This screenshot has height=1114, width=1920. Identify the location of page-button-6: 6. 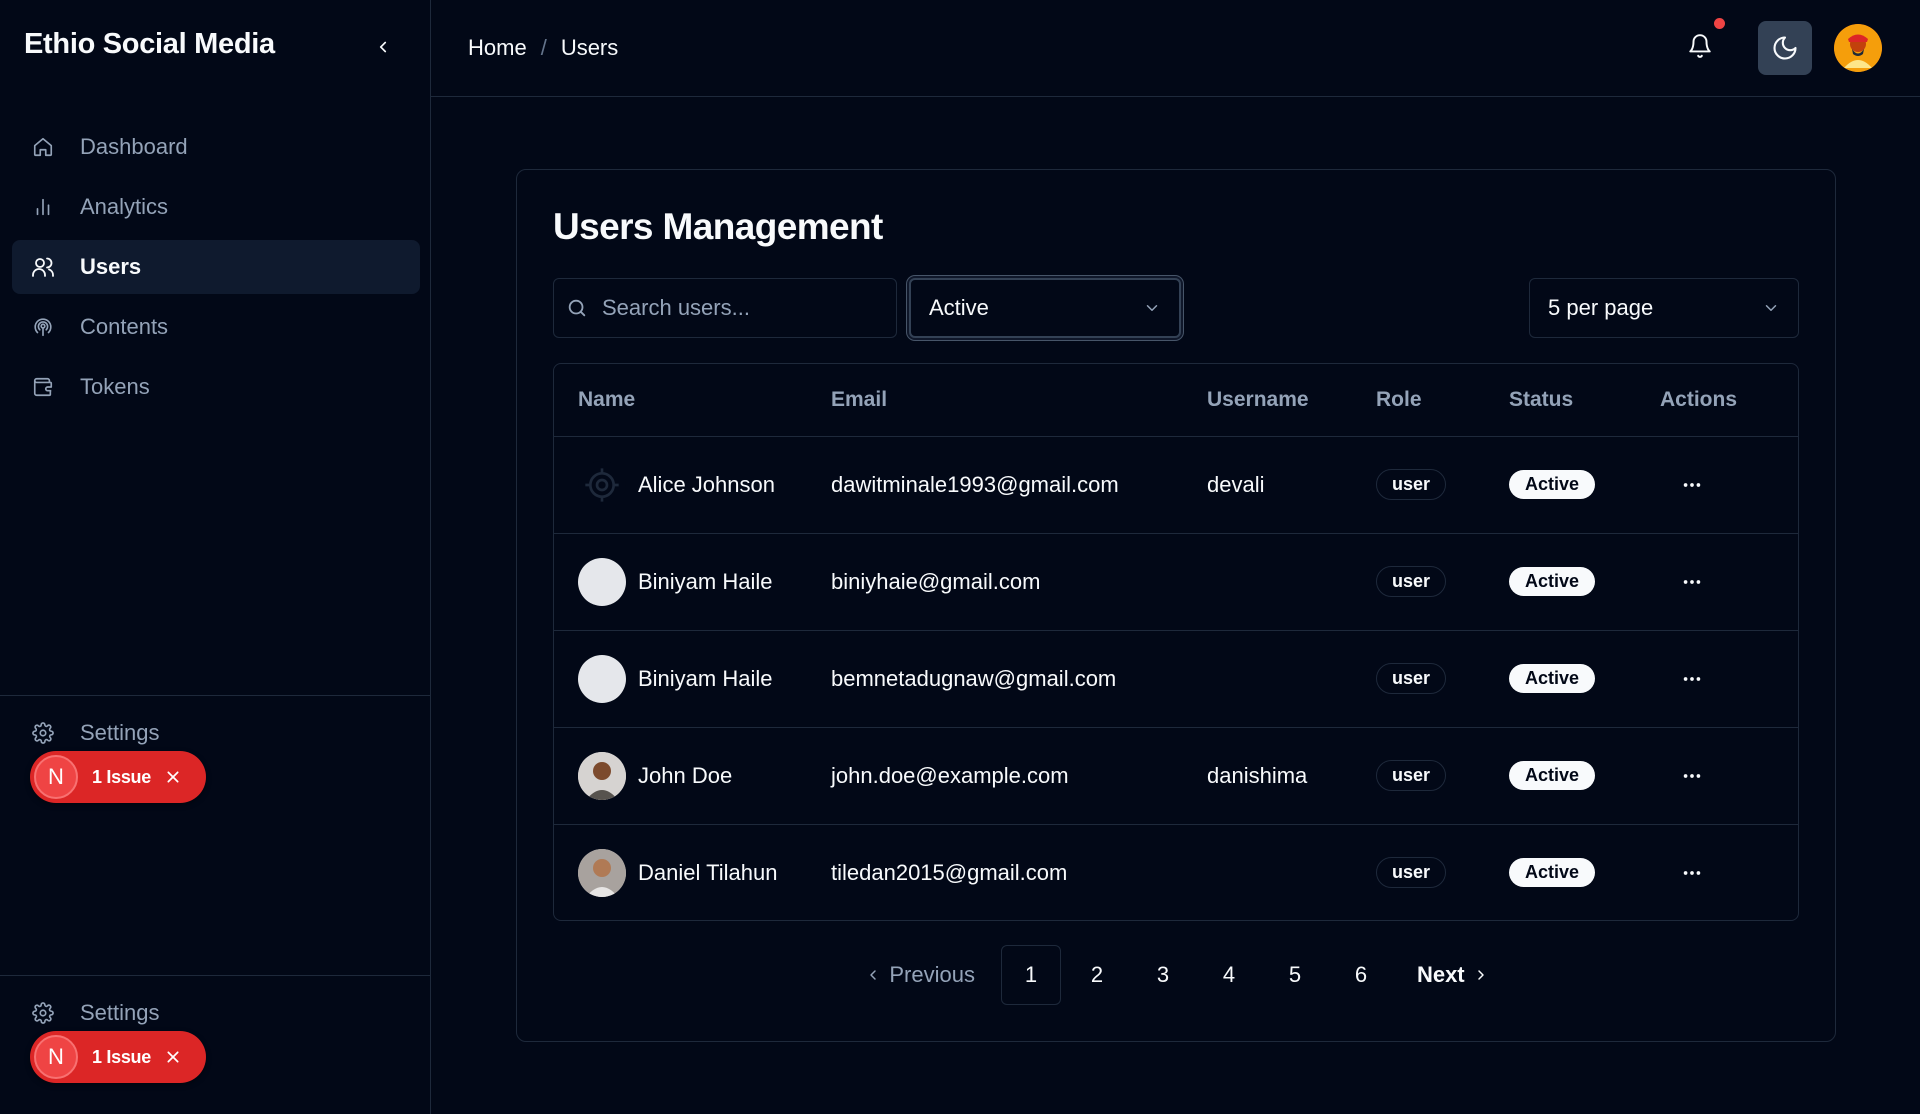
(1361, 975).